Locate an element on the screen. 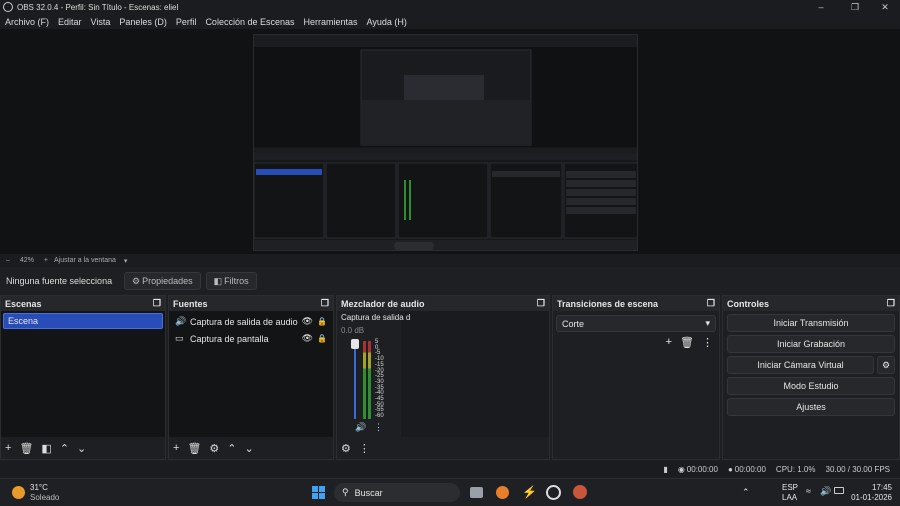  transition-actions: + 🗑 ⋮ is located at coordinates (689, 342).